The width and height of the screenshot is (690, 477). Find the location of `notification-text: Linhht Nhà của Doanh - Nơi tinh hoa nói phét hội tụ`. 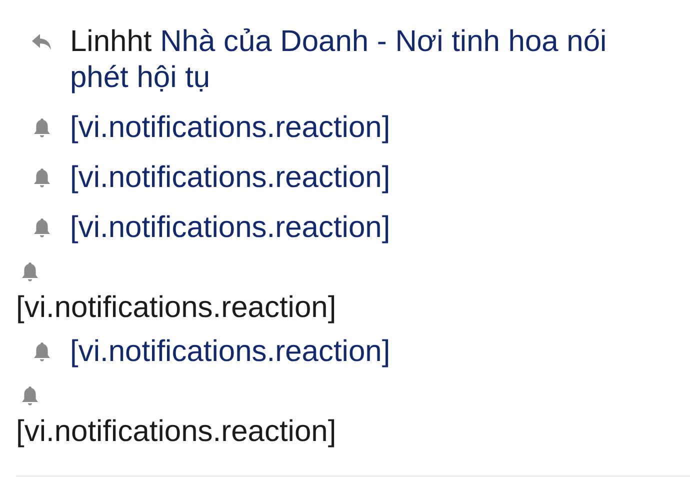

notification-text: Linhht Nhà của Doanh - Nơi tinh hoa nói phét hội tụ is located at coordinates (339, 60).